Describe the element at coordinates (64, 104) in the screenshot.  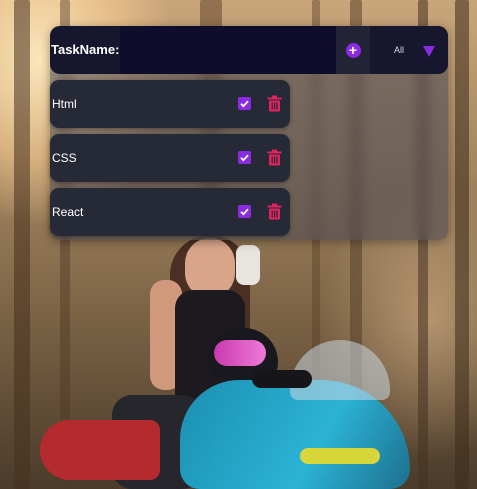
I see `todo-item-text: Html` at that location.